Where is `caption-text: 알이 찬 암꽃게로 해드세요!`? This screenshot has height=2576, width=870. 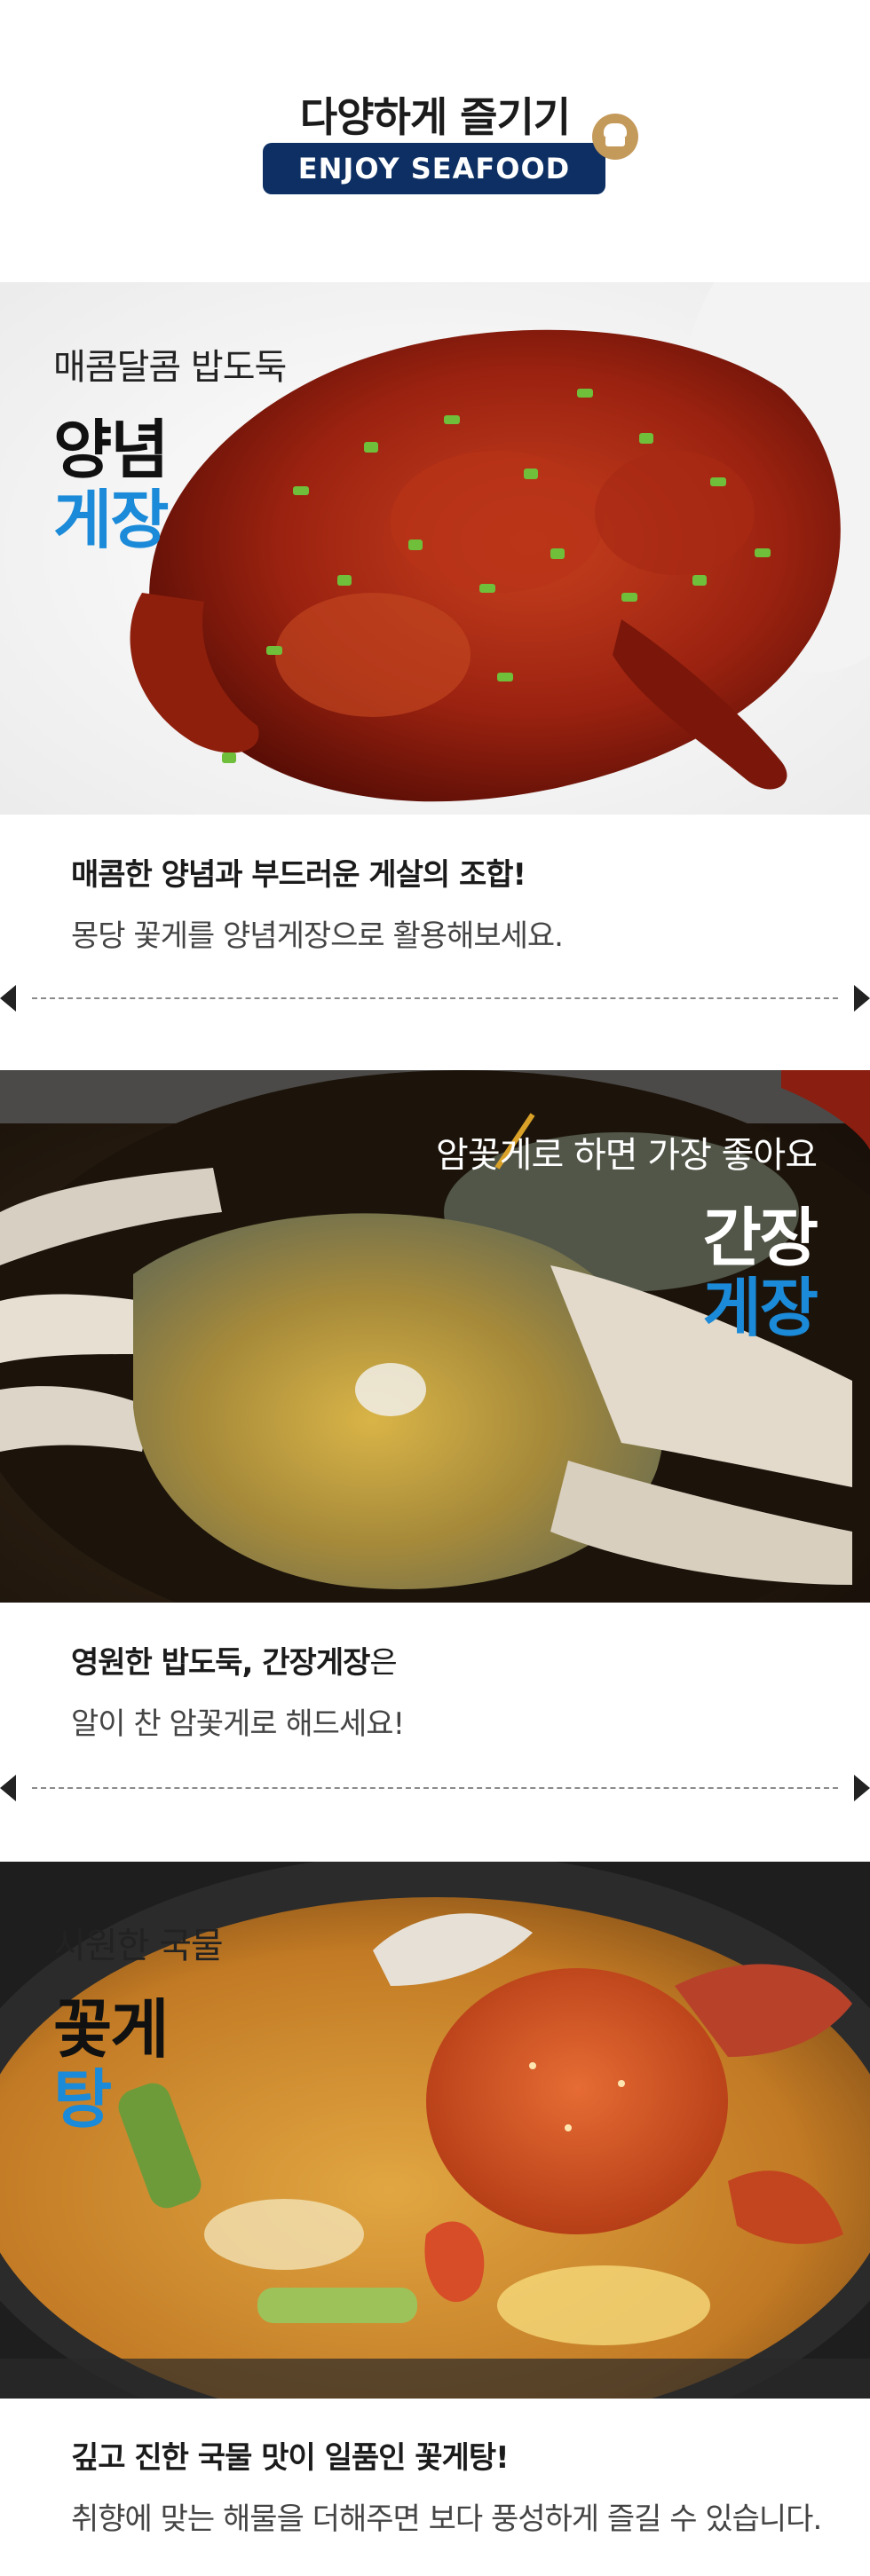 caption-text: 알이 찬 암꽃게로 해드세요! is located at coordinates (238, 1724).